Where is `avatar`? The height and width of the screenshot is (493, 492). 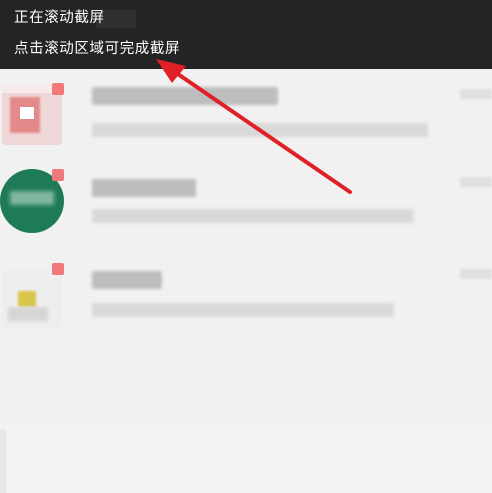
avatar is located at coordinates (32, 299).